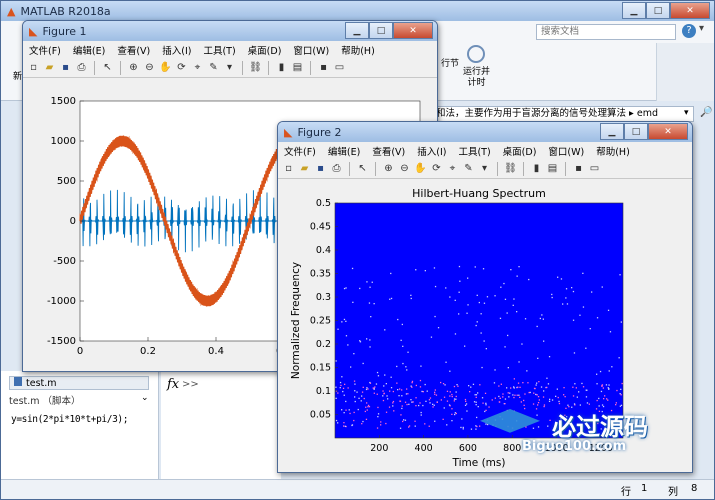  I want to click on file-info-chevron-icon: ⌄, so click(145, 398).